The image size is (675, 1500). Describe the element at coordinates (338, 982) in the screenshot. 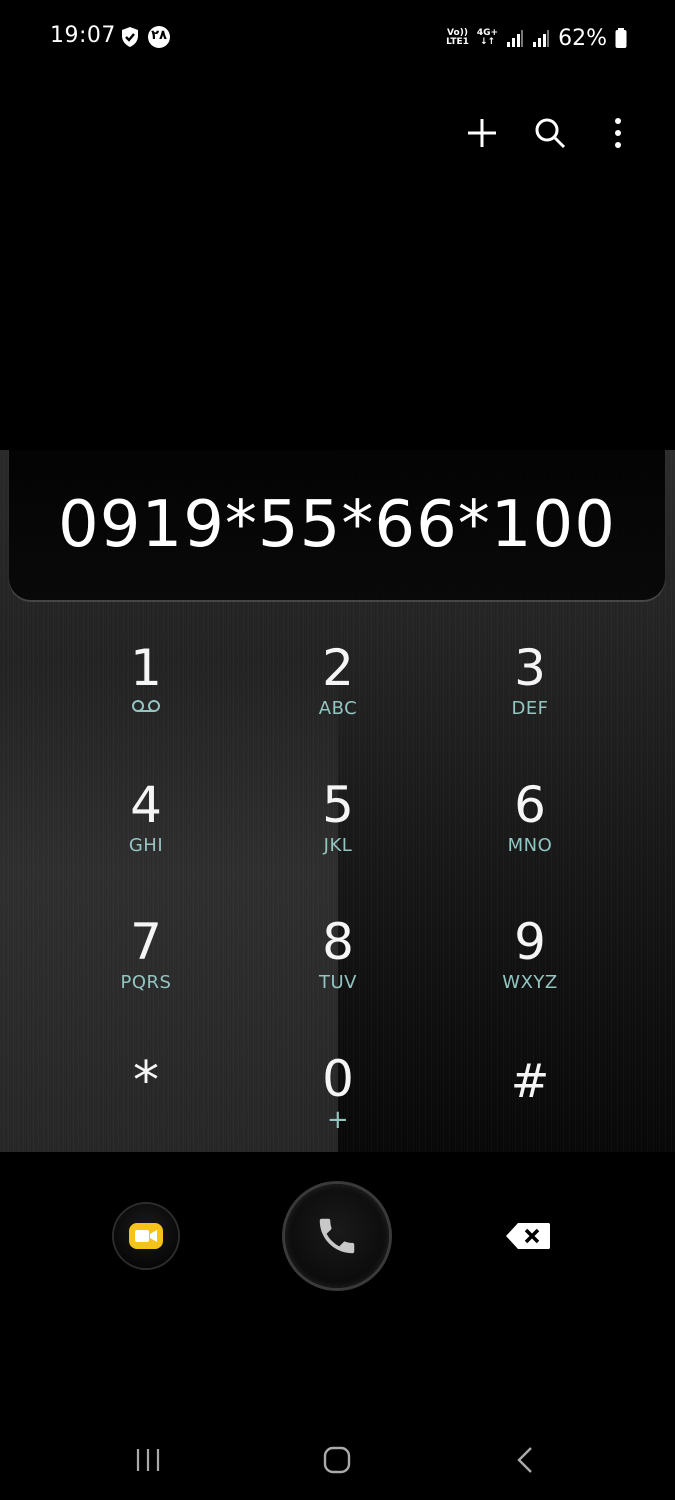

I see `key-letters: TUV` at that location.